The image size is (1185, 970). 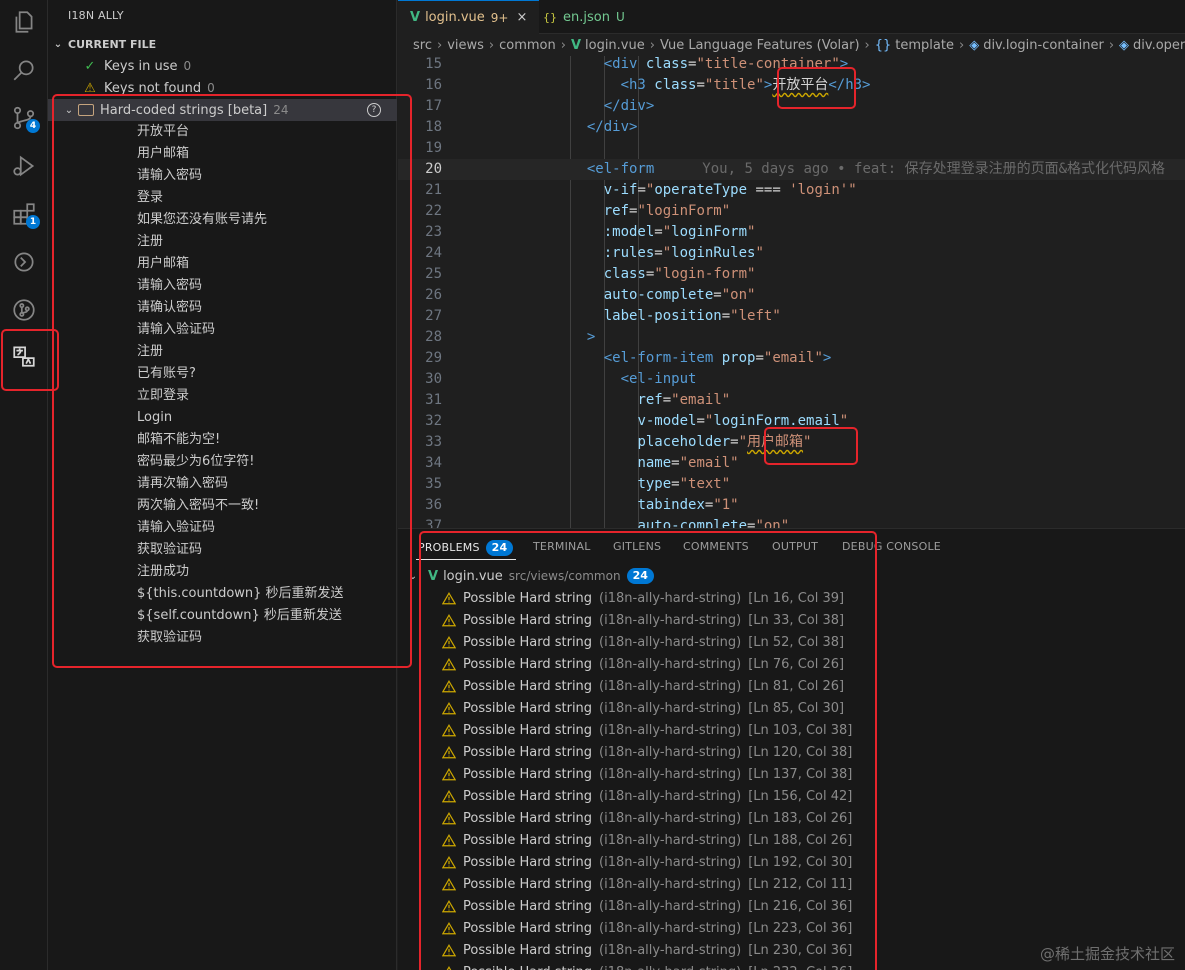 What do you see at coordinates (202, 220) in the screenshot?
I see `hardcoded-string-item: 如果您还没有账号请先` at bounding box center [202, 220].